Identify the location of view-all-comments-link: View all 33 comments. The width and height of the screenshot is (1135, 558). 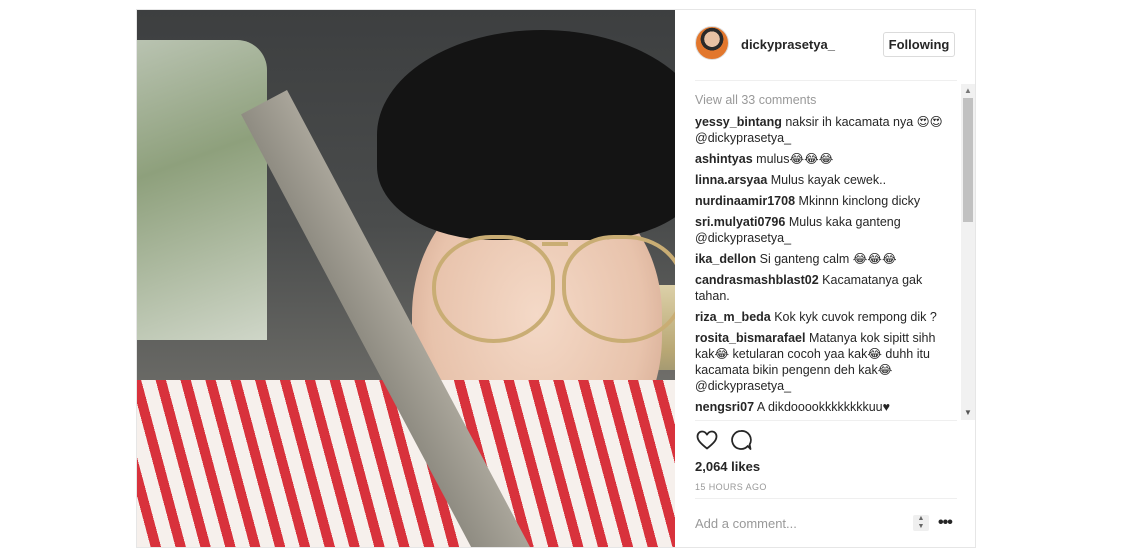
(826, 100).